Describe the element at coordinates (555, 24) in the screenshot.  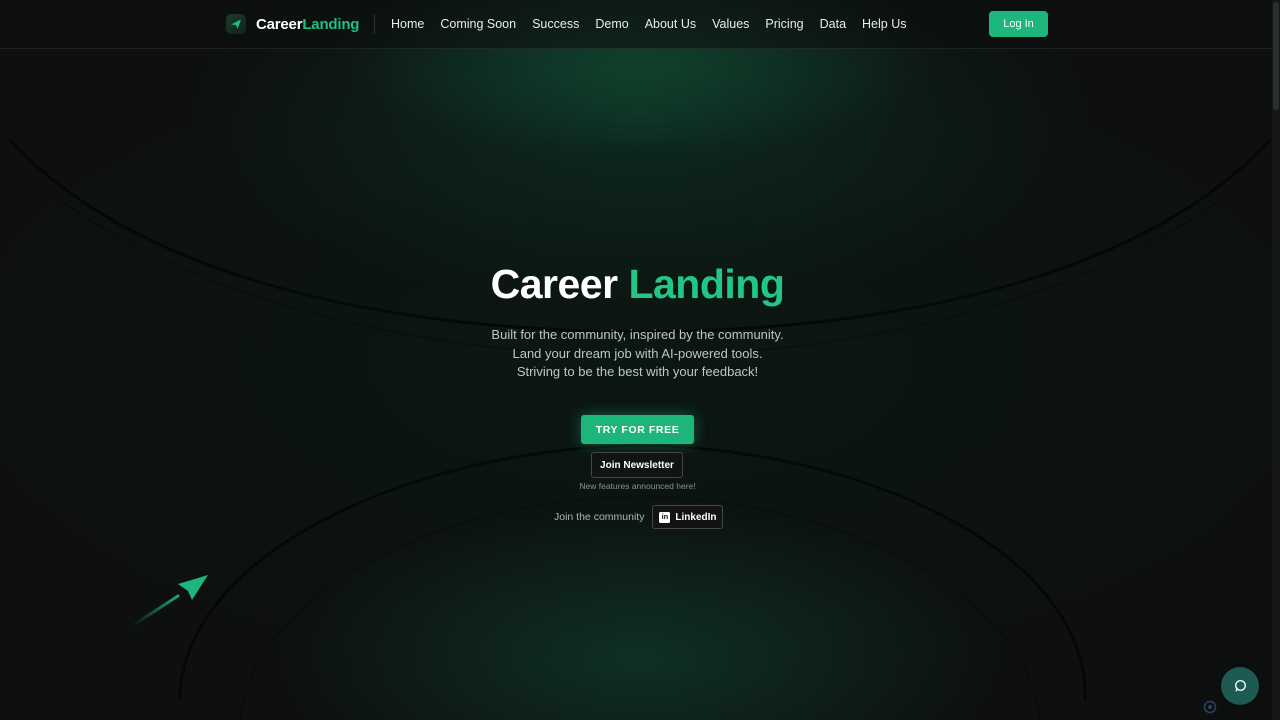
I see `nav-link-success: Success` at that location.